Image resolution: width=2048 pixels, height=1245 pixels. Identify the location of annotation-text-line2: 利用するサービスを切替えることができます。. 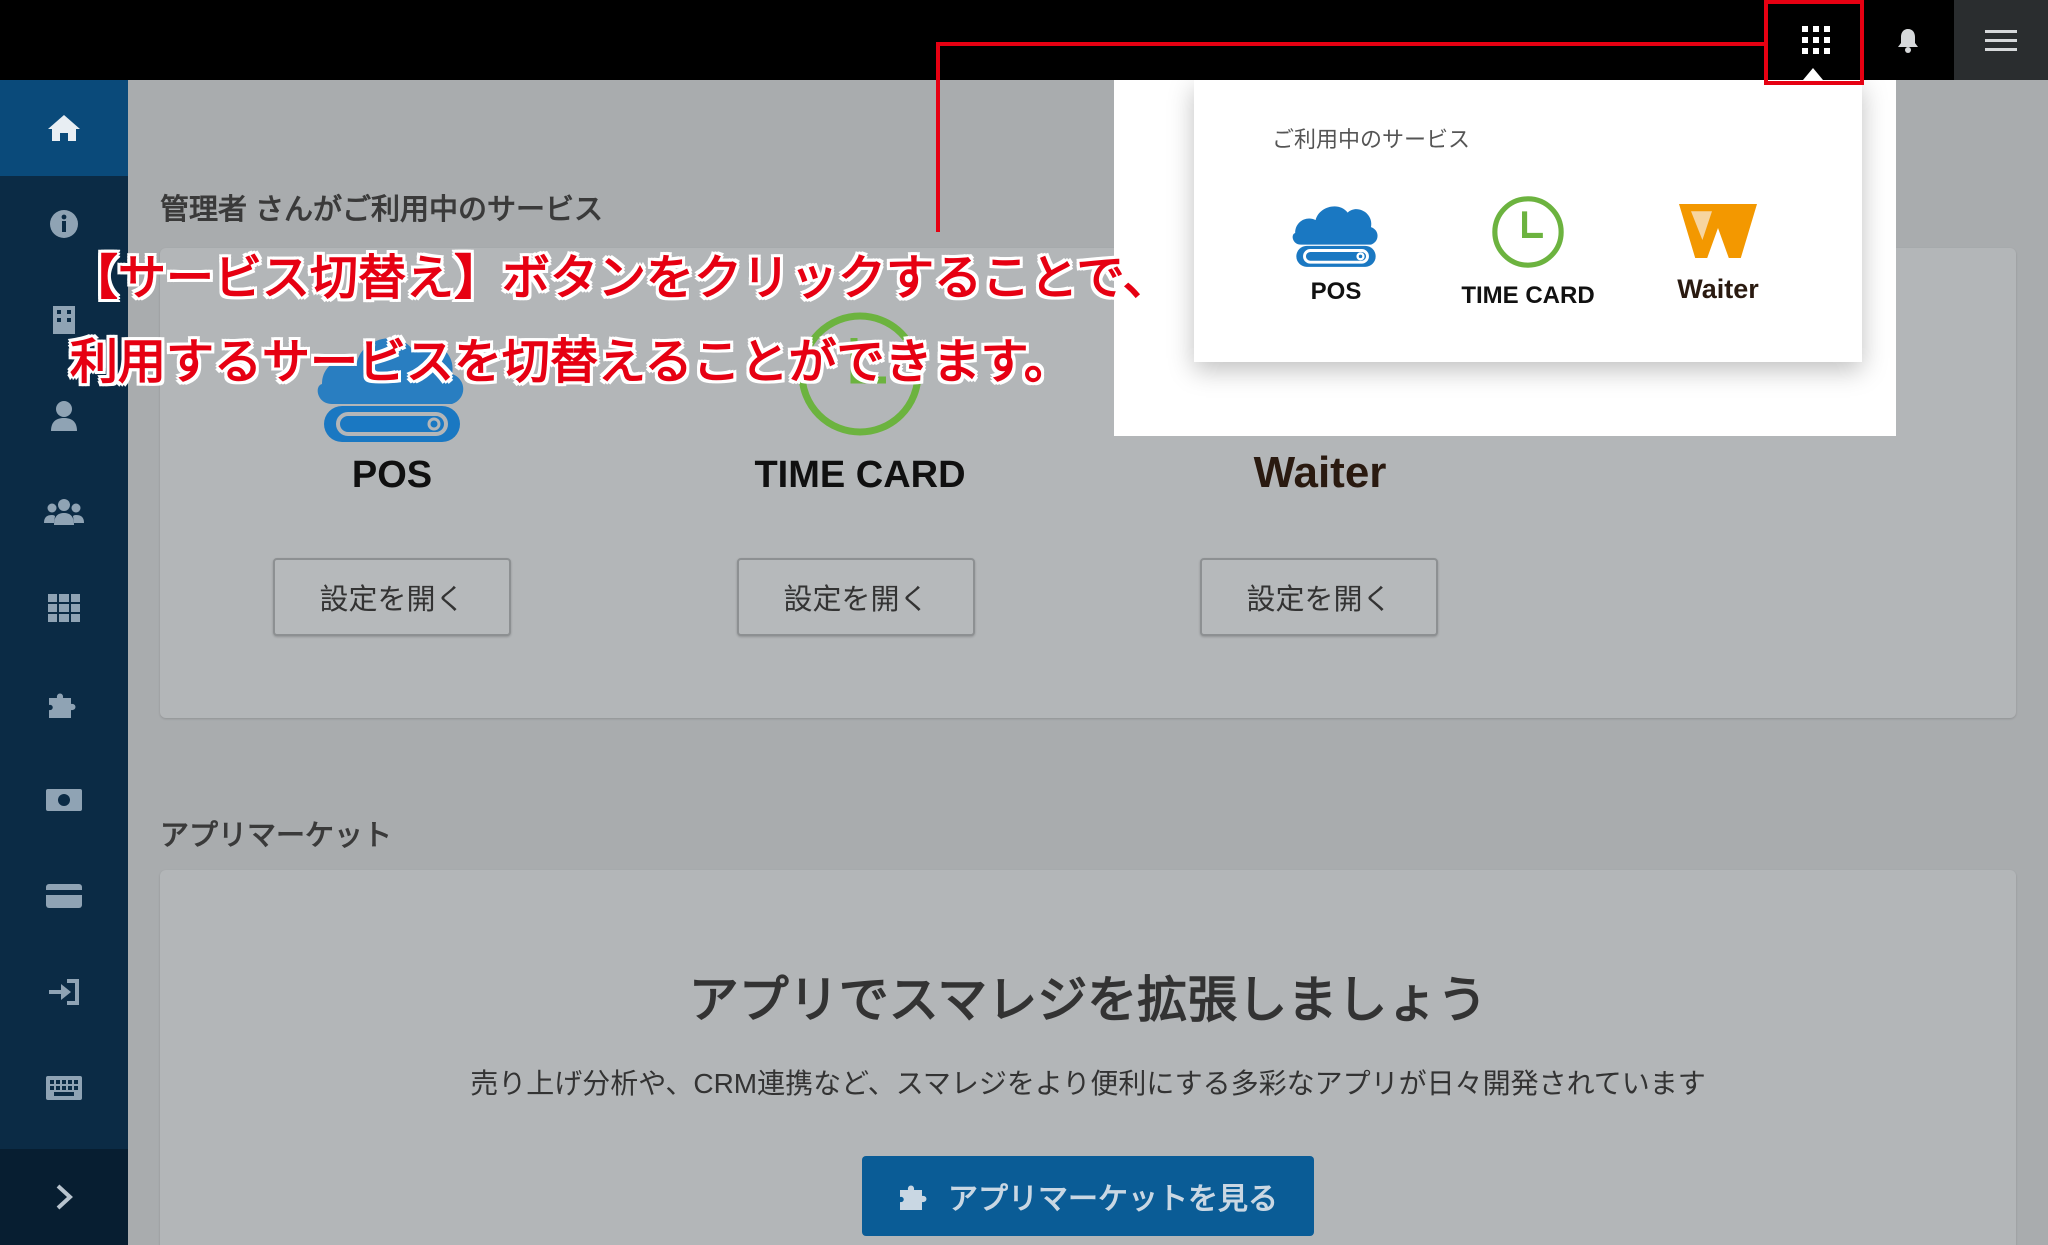
(571, 362).